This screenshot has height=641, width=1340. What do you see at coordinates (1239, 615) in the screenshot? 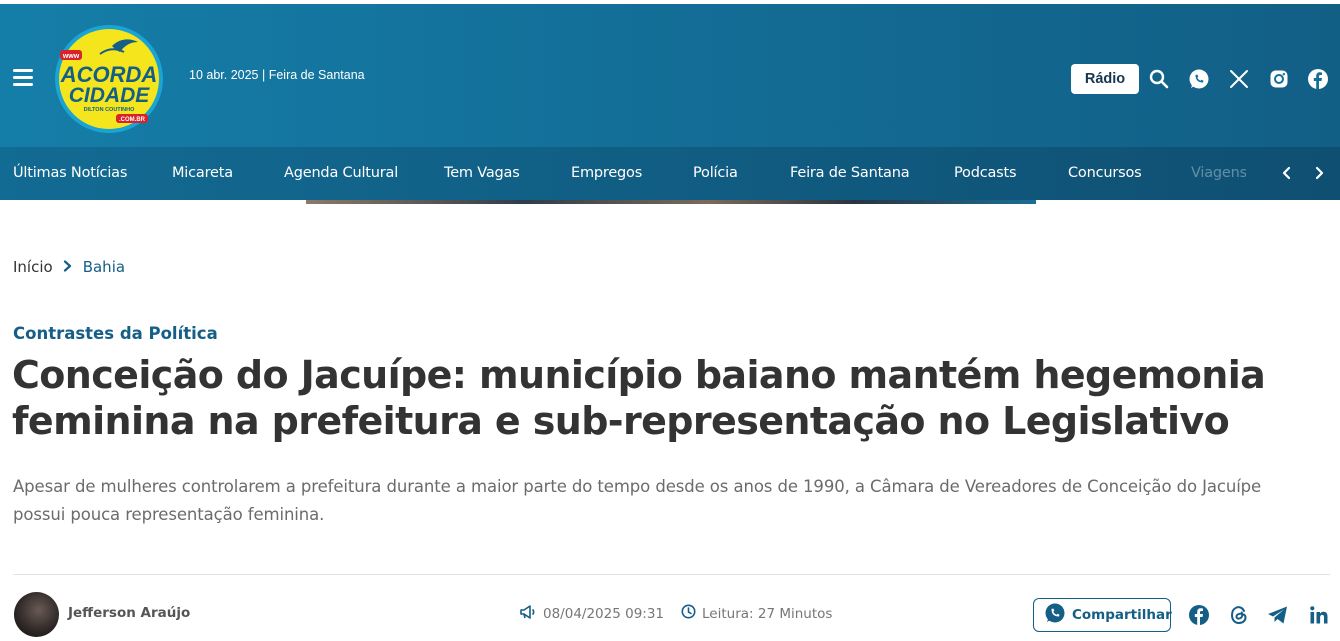
I see `threads-icon` at bounding box center [1239, 615].